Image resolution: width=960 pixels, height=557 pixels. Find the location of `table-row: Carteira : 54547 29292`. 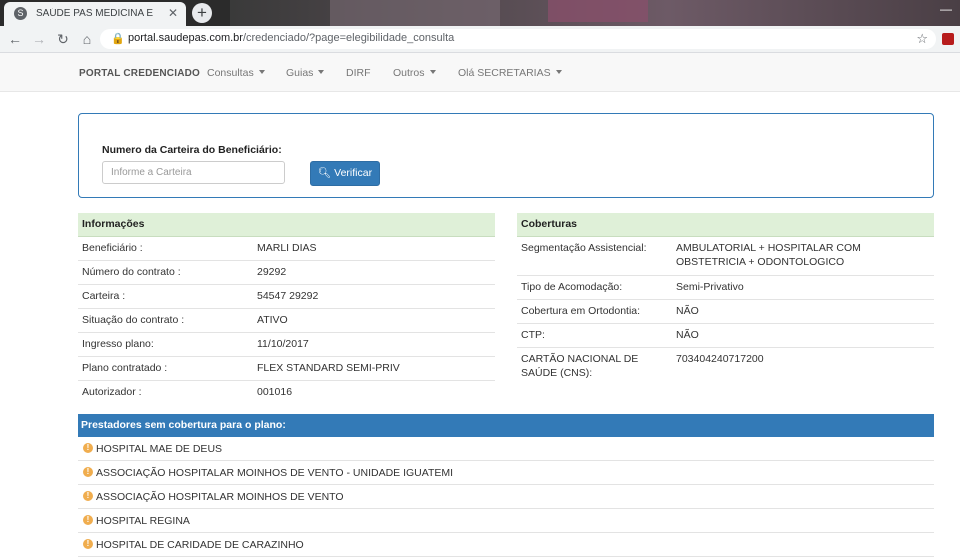

table-row: Carteira : 54547 29292 is located at coordinates (286, 297).